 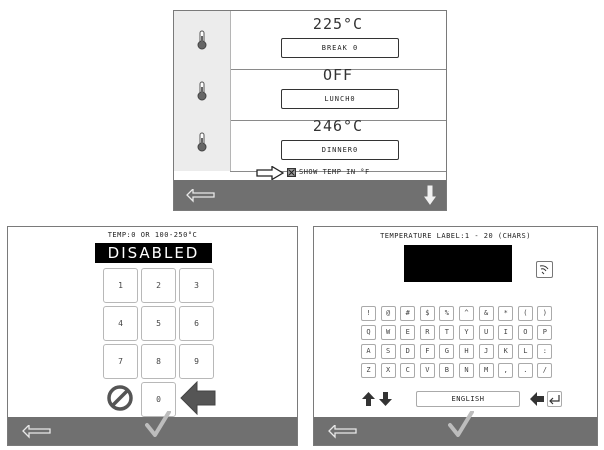 I want to click on keyboard-key: A, so click(x=368, y=351).